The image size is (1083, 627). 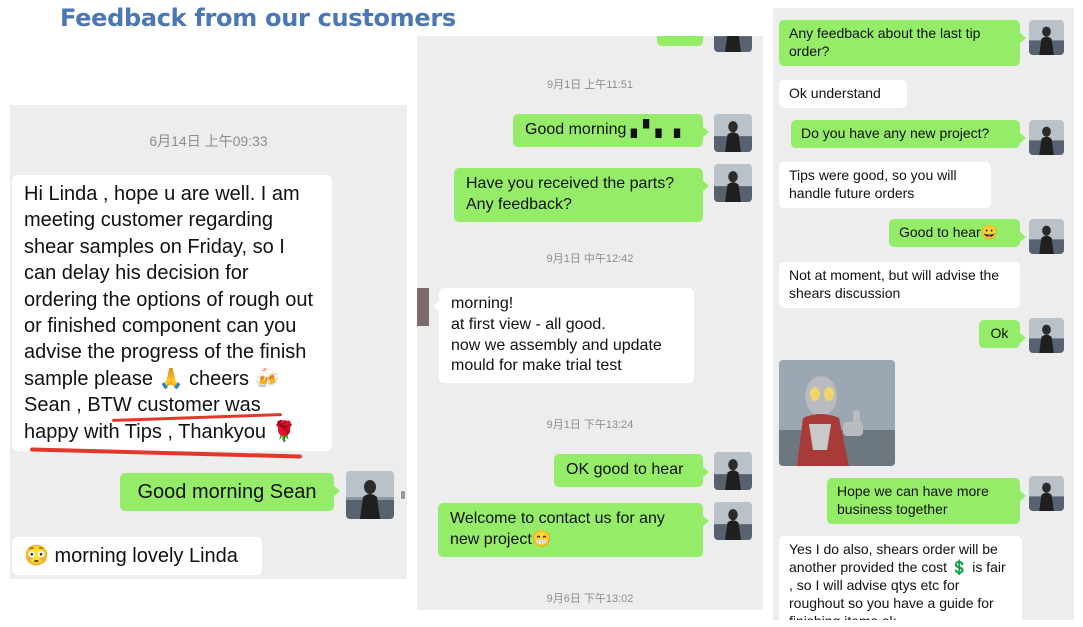 What do you see at coordinates (589, 85) in the screenshot?
I see `timestamp: 9月1日 上午11:51` at bounding box center [589, 85].